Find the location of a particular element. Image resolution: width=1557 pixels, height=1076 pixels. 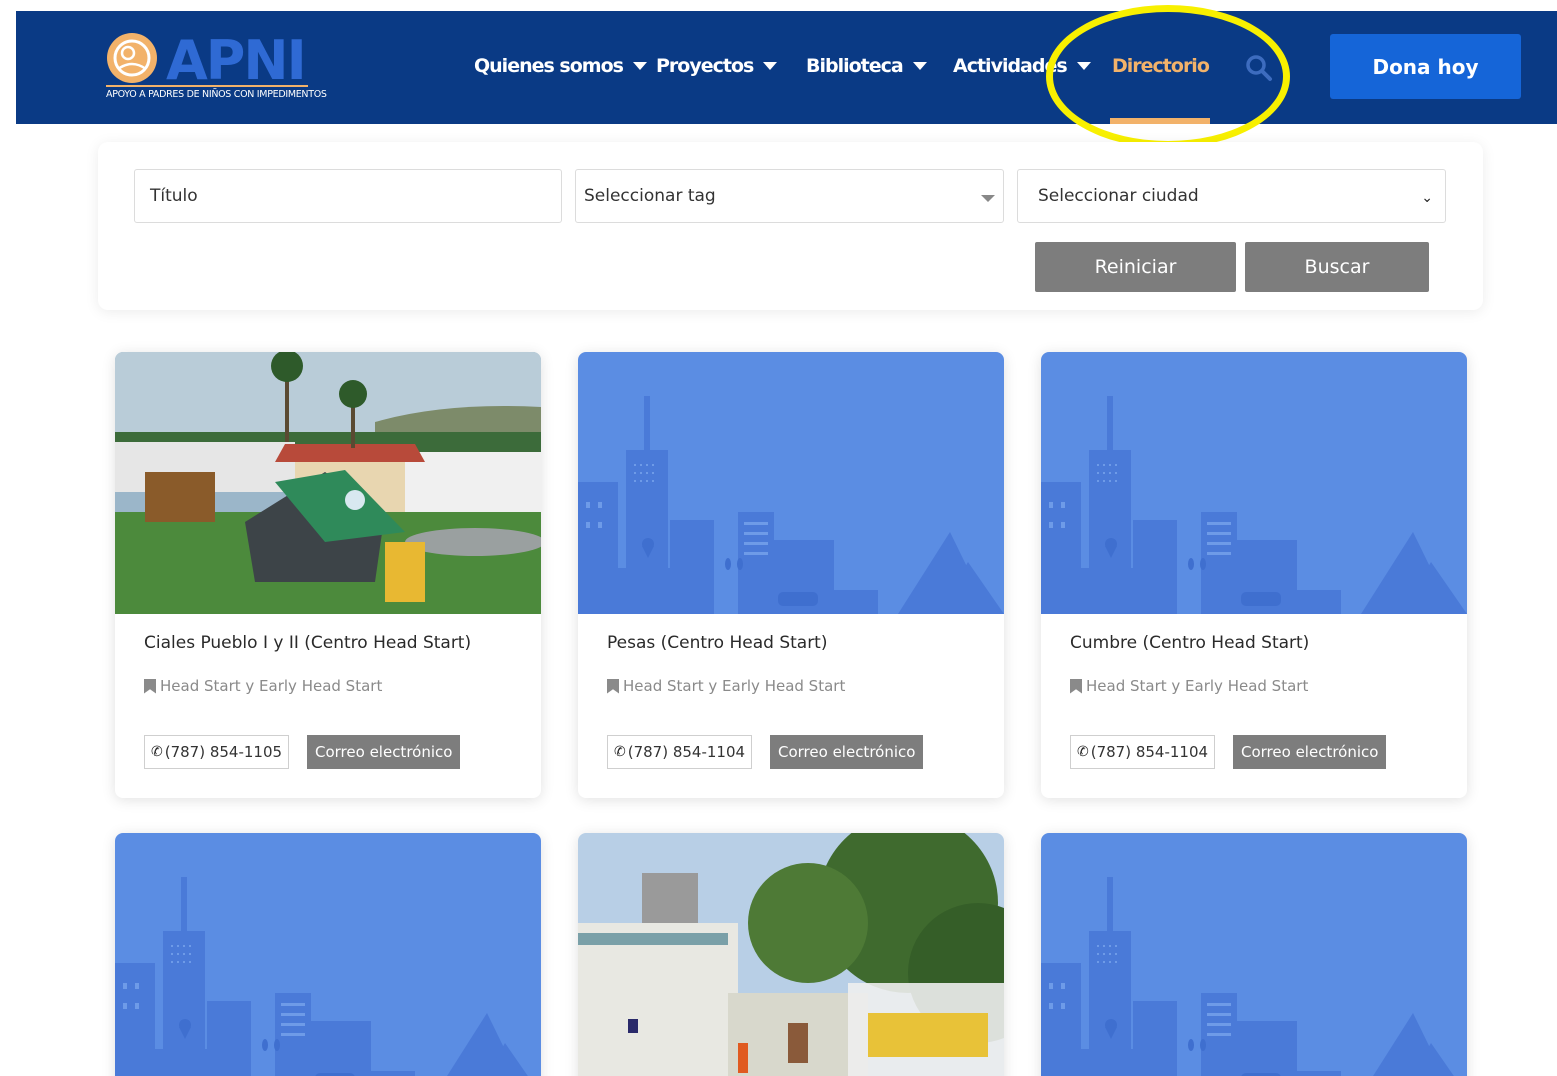

phone-button: ✆ (787) 854-1105 is located at coordinates (217, 752).